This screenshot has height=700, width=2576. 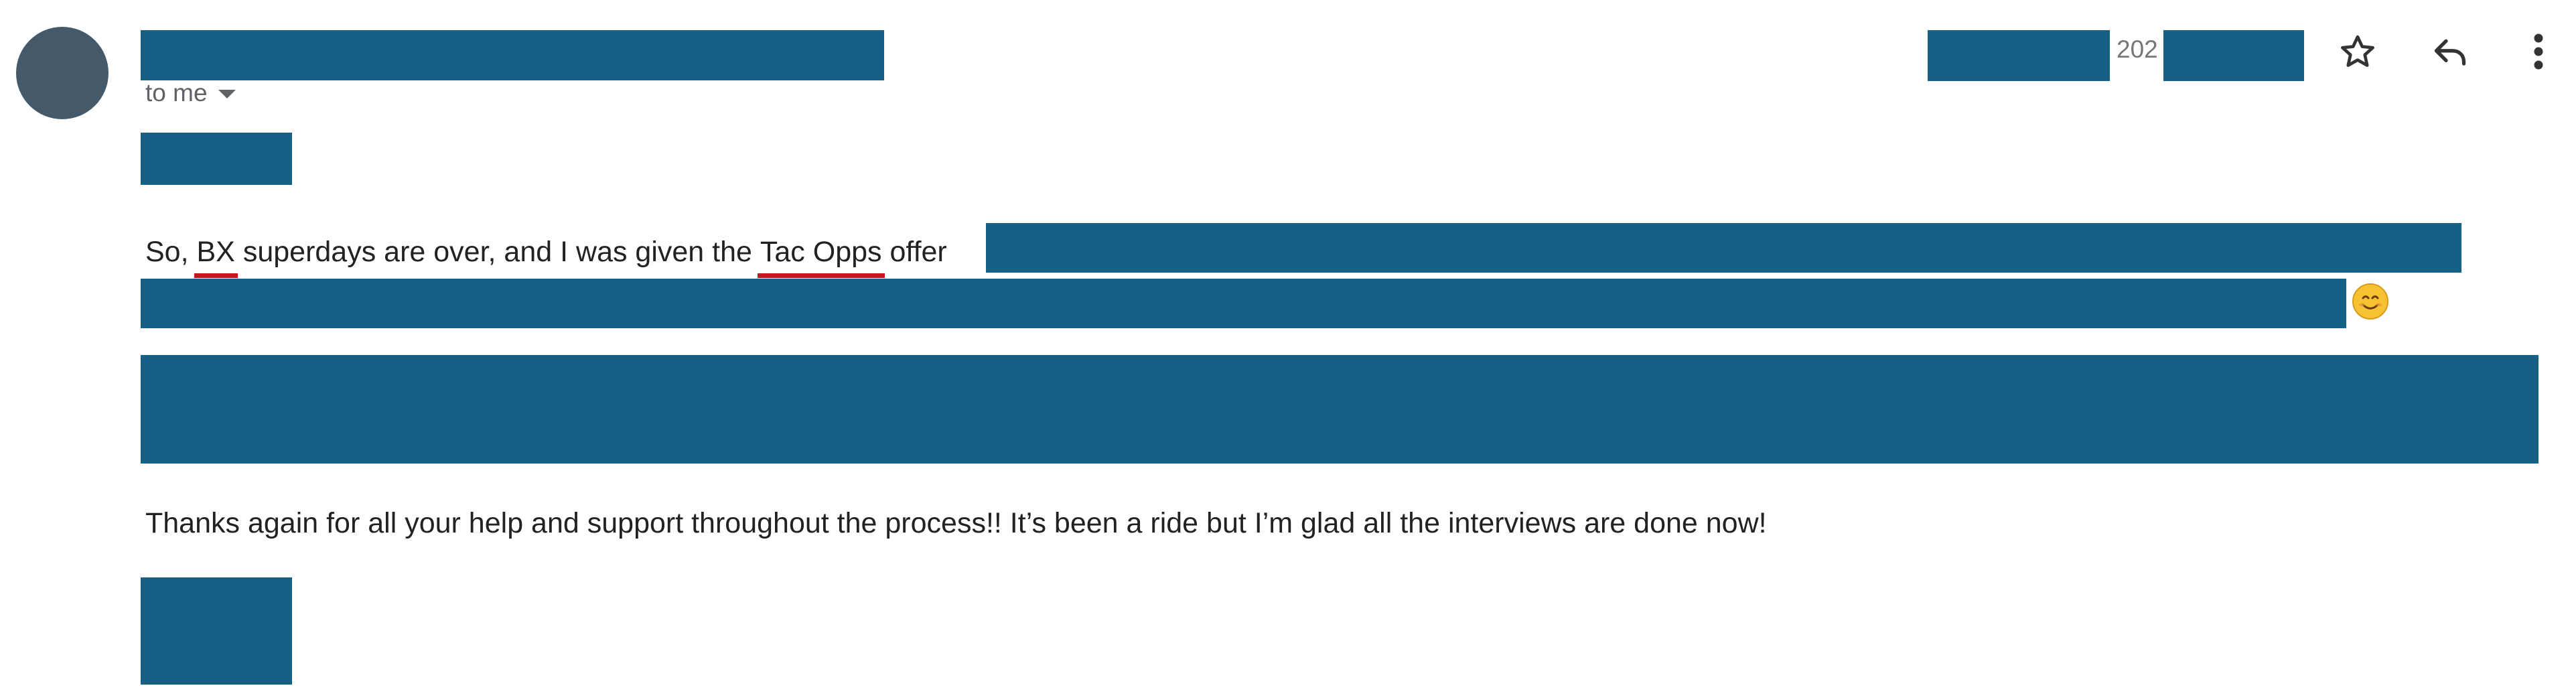 What do you see at coordinates (216, 159) in the screenshot?
I see `greeting-redacted` at bounding box center [216, 159].